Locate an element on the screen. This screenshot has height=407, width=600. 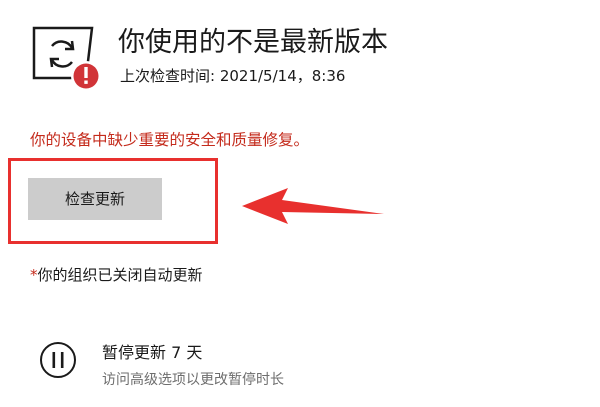
update-status-title: 你使用的不是最新版本 is located at coordinates (253, 42).